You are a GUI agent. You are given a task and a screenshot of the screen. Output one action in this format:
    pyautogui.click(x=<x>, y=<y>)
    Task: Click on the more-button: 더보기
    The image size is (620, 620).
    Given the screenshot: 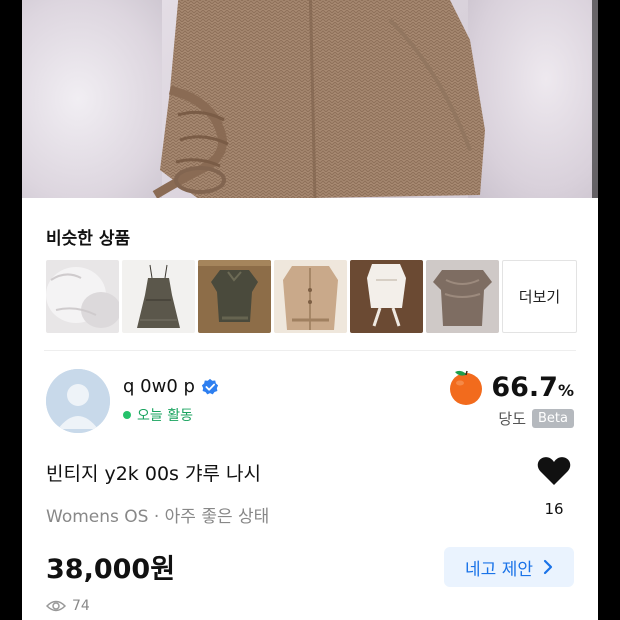 What is the action you would take?
    pyautogui.click(x=539, y=296)
    